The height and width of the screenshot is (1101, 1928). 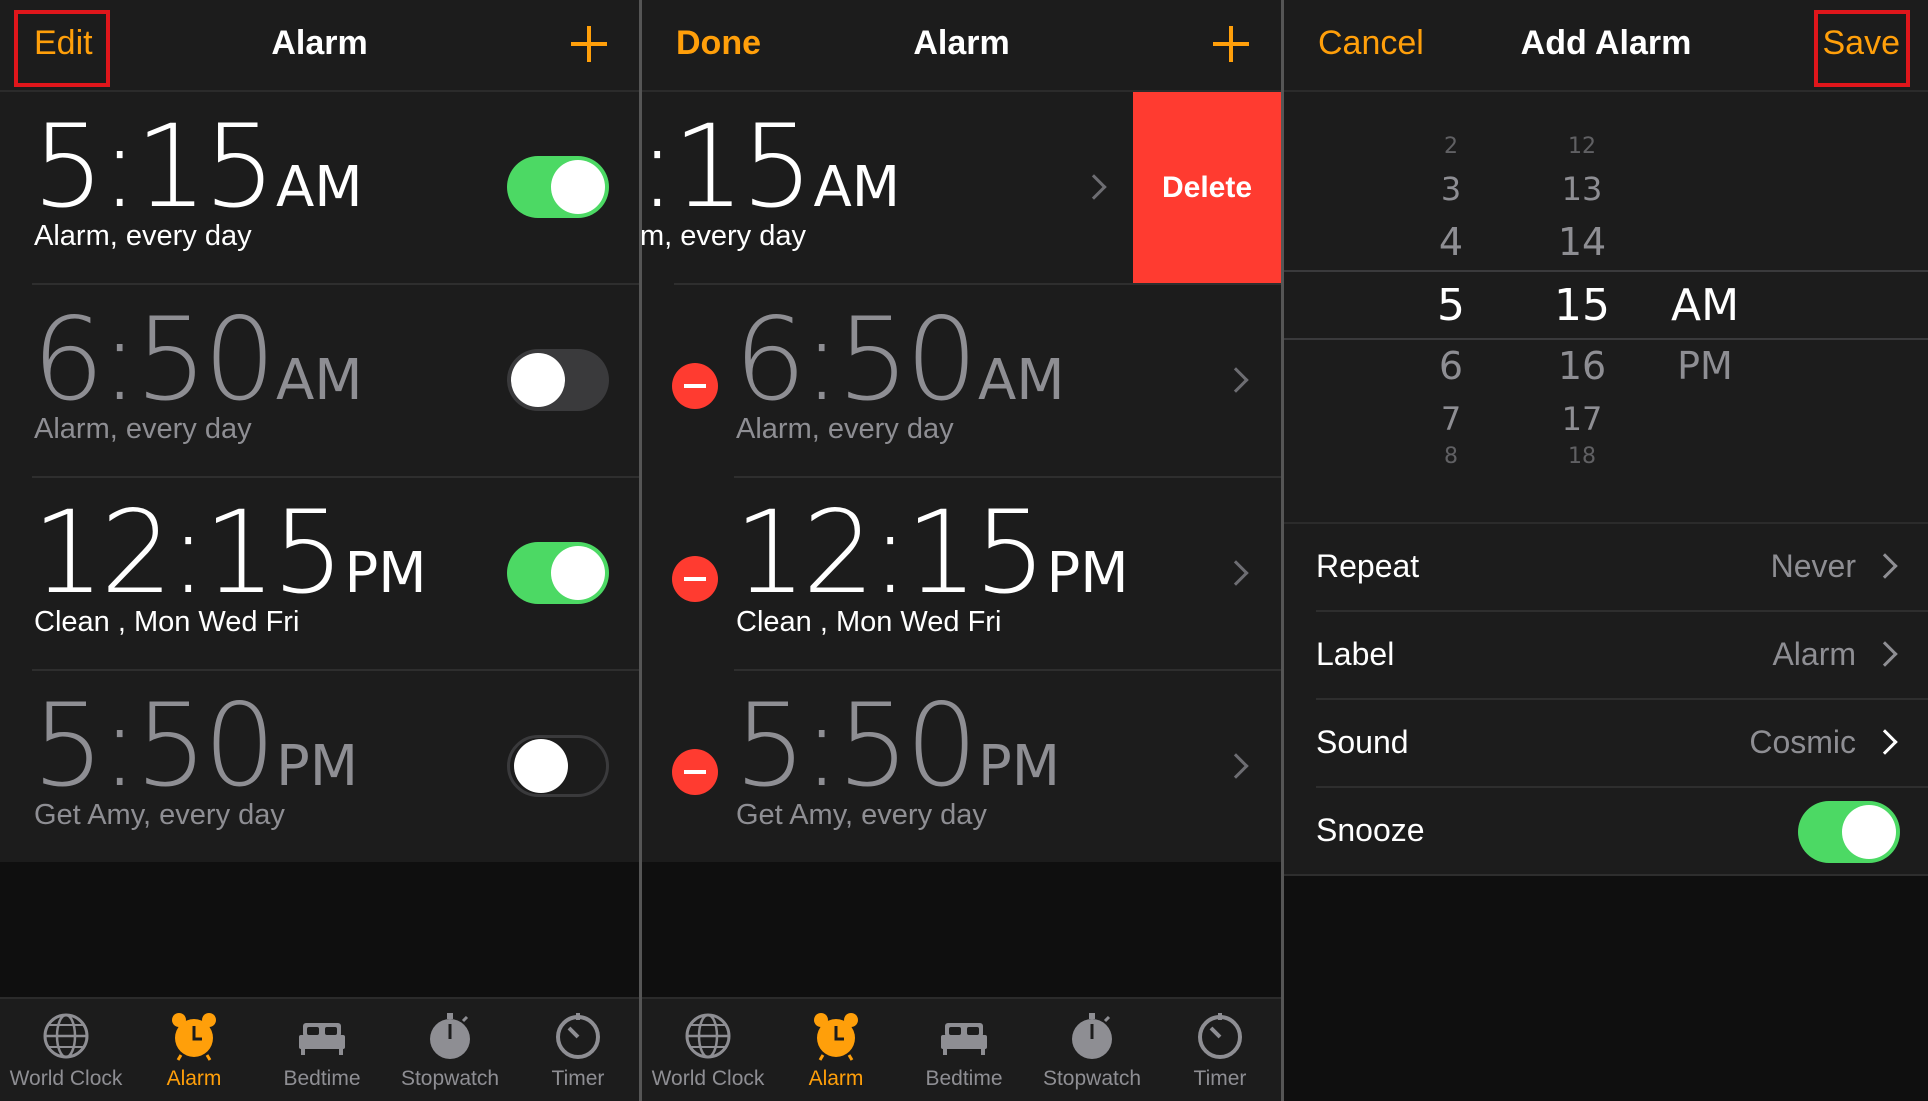 What do you see at coordinates (1813, 566) in the screenshot?
I see `setting-value: Never` at bounding box center [1813, 566].